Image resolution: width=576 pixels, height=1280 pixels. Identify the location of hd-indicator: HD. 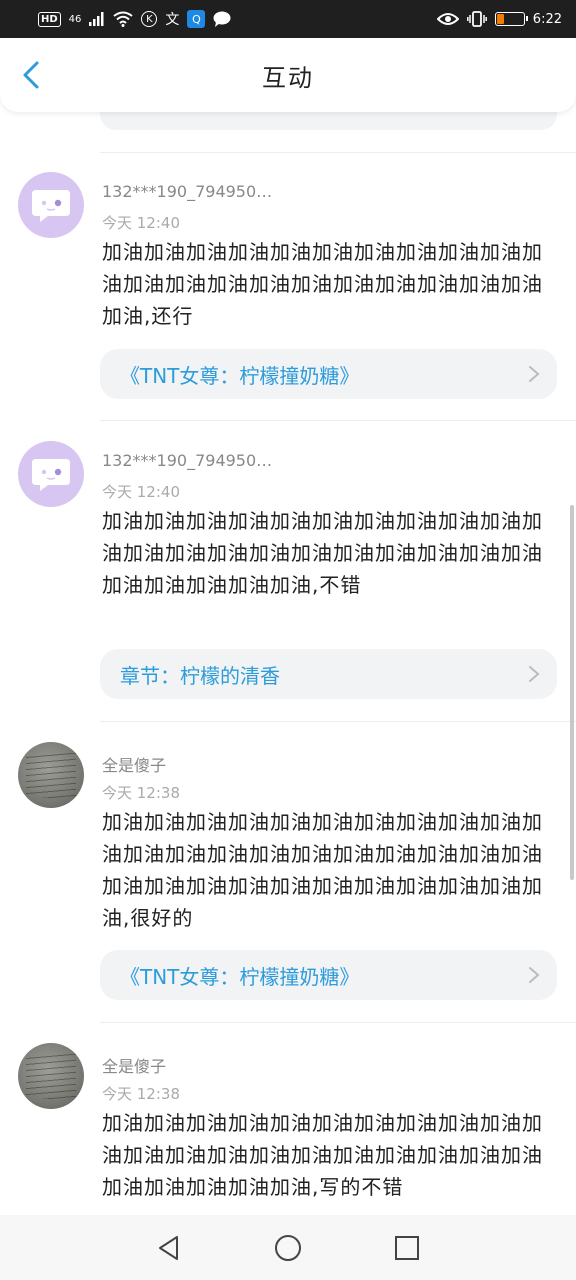
(49, 19).